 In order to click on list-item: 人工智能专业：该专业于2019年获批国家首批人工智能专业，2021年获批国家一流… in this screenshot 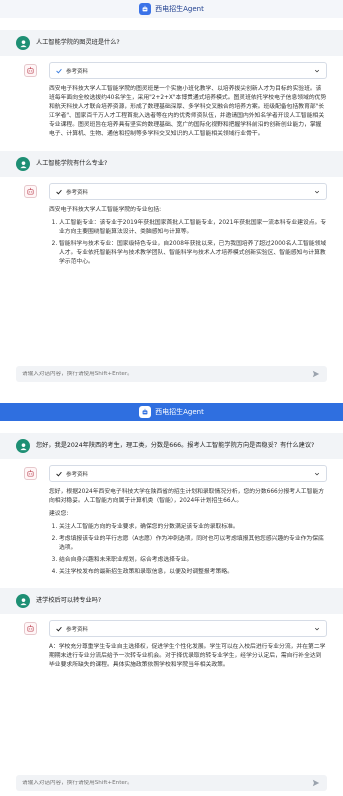, I will do `click(193, 228)`.